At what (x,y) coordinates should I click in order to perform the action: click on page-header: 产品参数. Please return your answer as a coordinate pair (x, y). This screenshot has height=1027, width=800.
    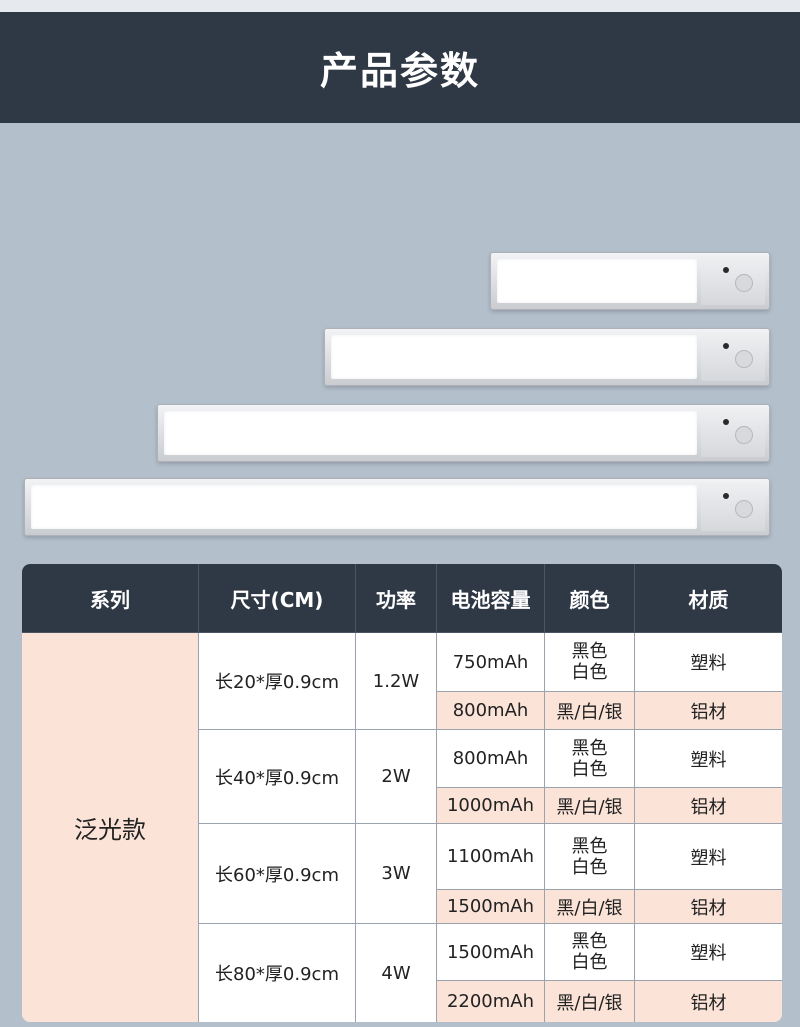
    Looking at the image, I should click on (400, 67).